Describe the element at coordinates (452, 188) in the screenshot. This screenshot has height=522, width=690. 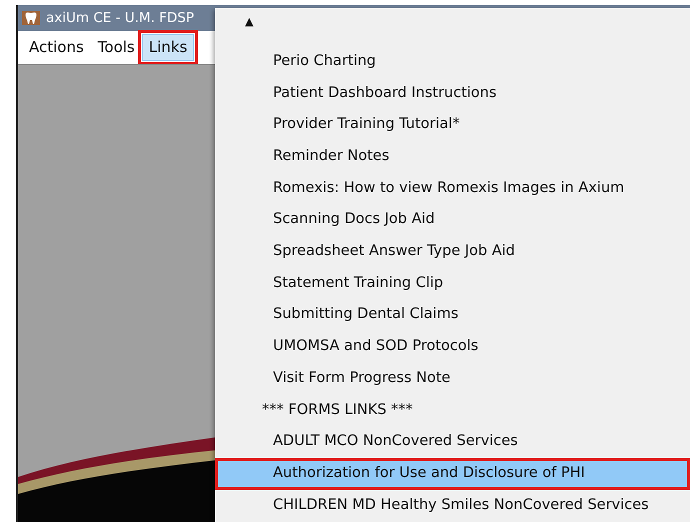
I see `menu-item: Romexis: How to view Romexis Images in Axium` at that location.